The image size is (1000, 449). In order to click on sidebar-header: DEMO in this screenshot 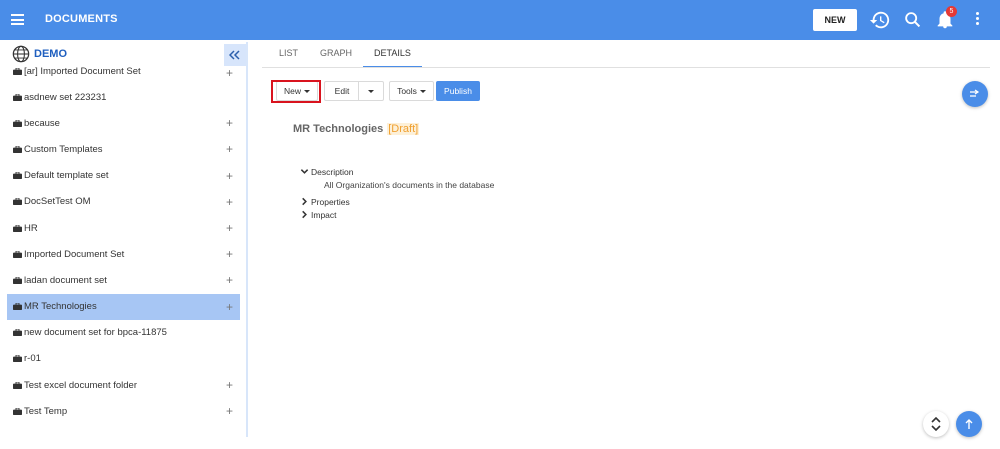, I will do `click(126, 54)`.